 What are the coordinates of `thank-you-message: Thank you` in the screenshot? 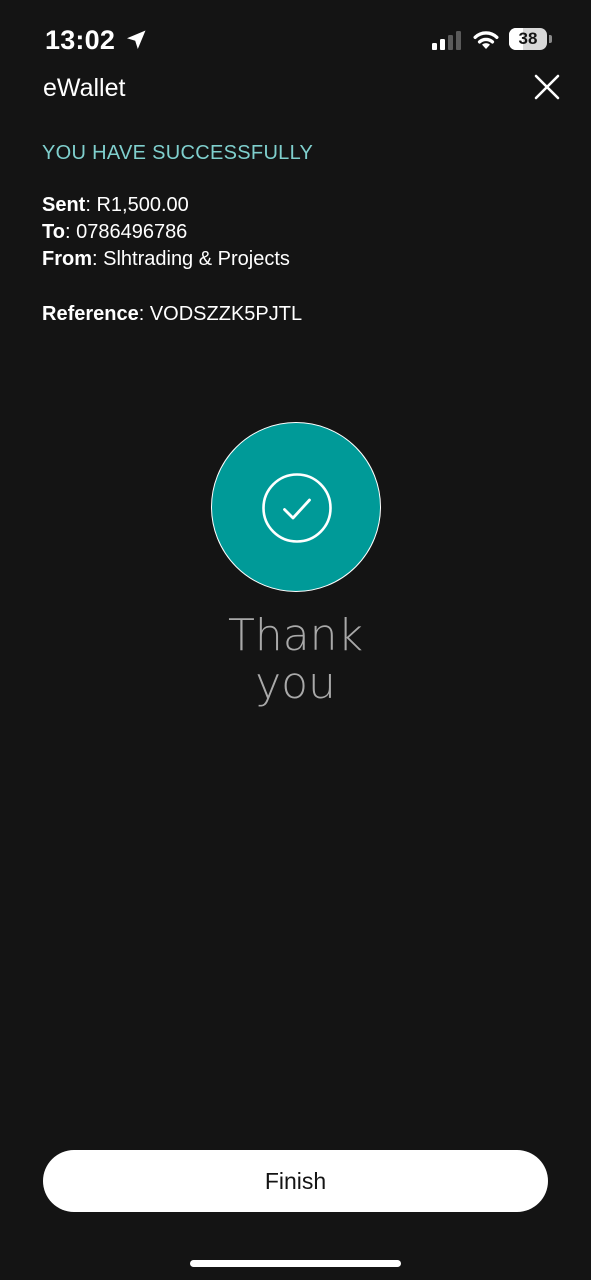 It's located at (295, 660).